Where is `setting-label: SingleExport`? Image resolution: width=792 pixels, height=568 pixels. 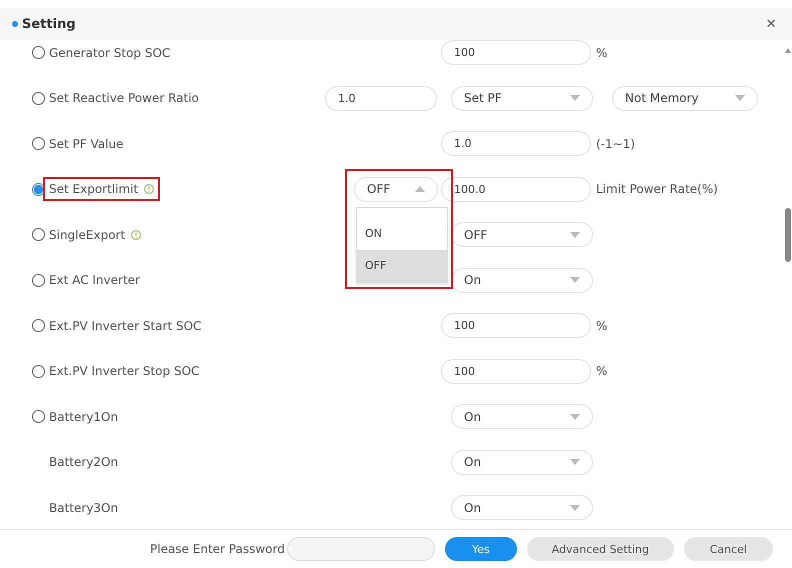
setting-label: SingleExport is located at coordinates (95, 234).